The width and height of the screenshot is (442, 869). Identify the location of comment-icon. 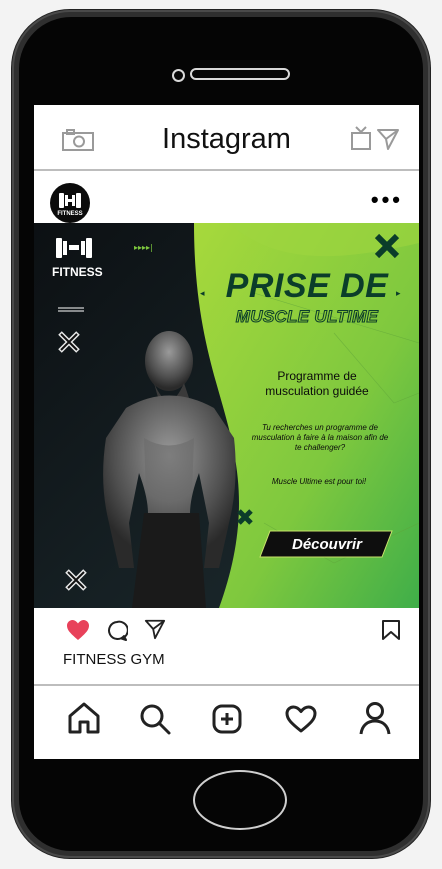
(117, 631).